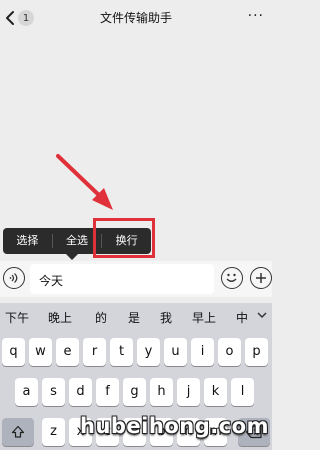 The width and height of the screenshot is (320, 450). I want to click on voice-icon, so click(13, 278).